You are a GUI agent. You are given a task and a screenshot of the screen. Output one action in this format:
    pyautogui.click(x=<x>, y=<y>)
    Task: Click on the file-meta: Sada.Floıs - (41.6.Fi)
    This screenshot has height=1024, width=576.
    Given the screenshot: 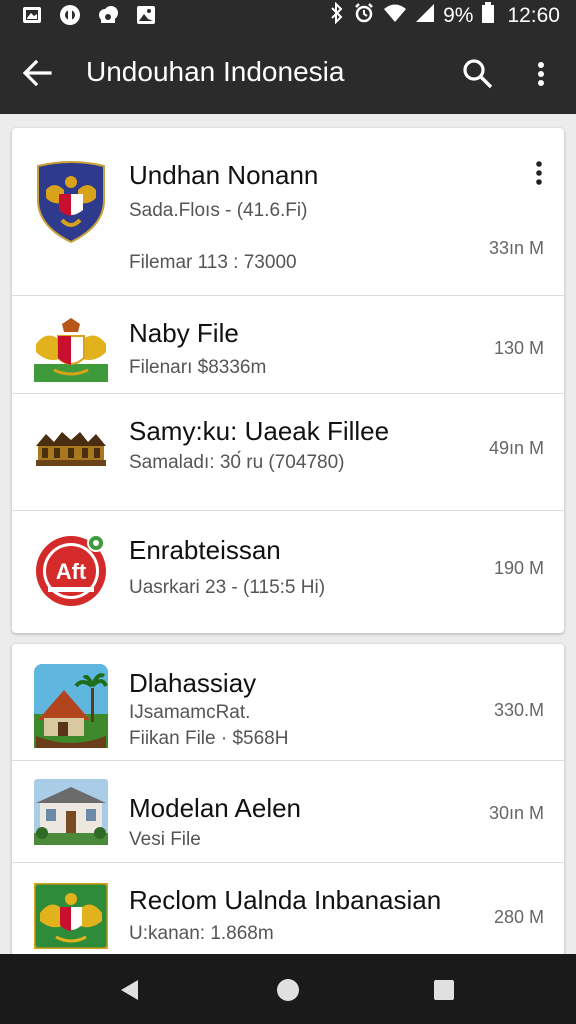 What is the action you would take?
    pyautogui.click(x=218, y=210)
    